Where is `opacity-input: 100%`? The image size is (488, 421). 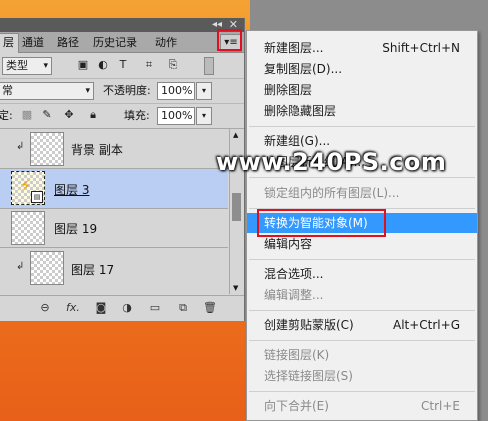
opacity-input: 100% is located at coordinates (176, 91).